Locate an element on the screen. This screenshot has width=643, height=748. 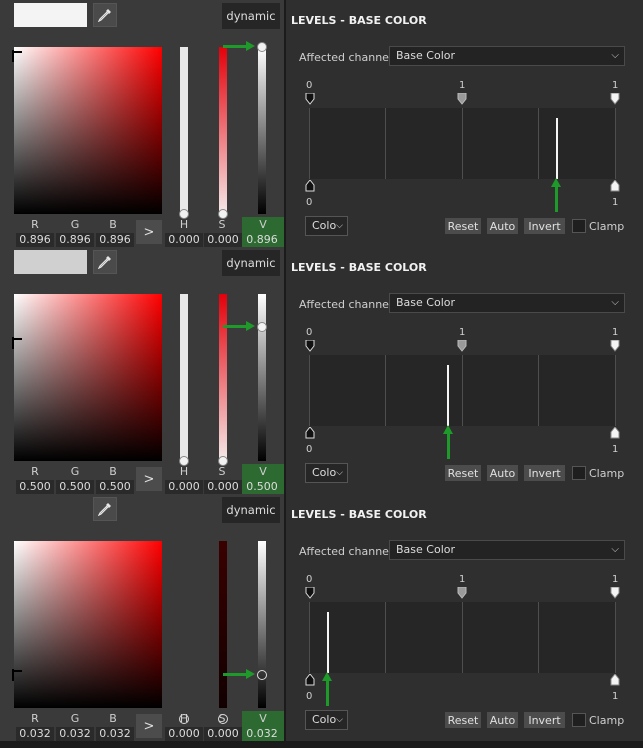
color-swatch is located at coordinates (50, 262).